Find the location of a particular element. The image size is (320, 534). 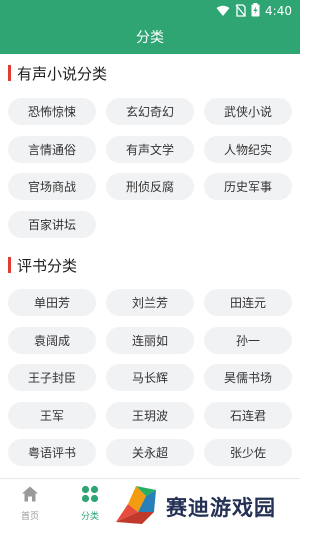

category-chip: 玄幻奇幻 is located at coordinates (150, 111).